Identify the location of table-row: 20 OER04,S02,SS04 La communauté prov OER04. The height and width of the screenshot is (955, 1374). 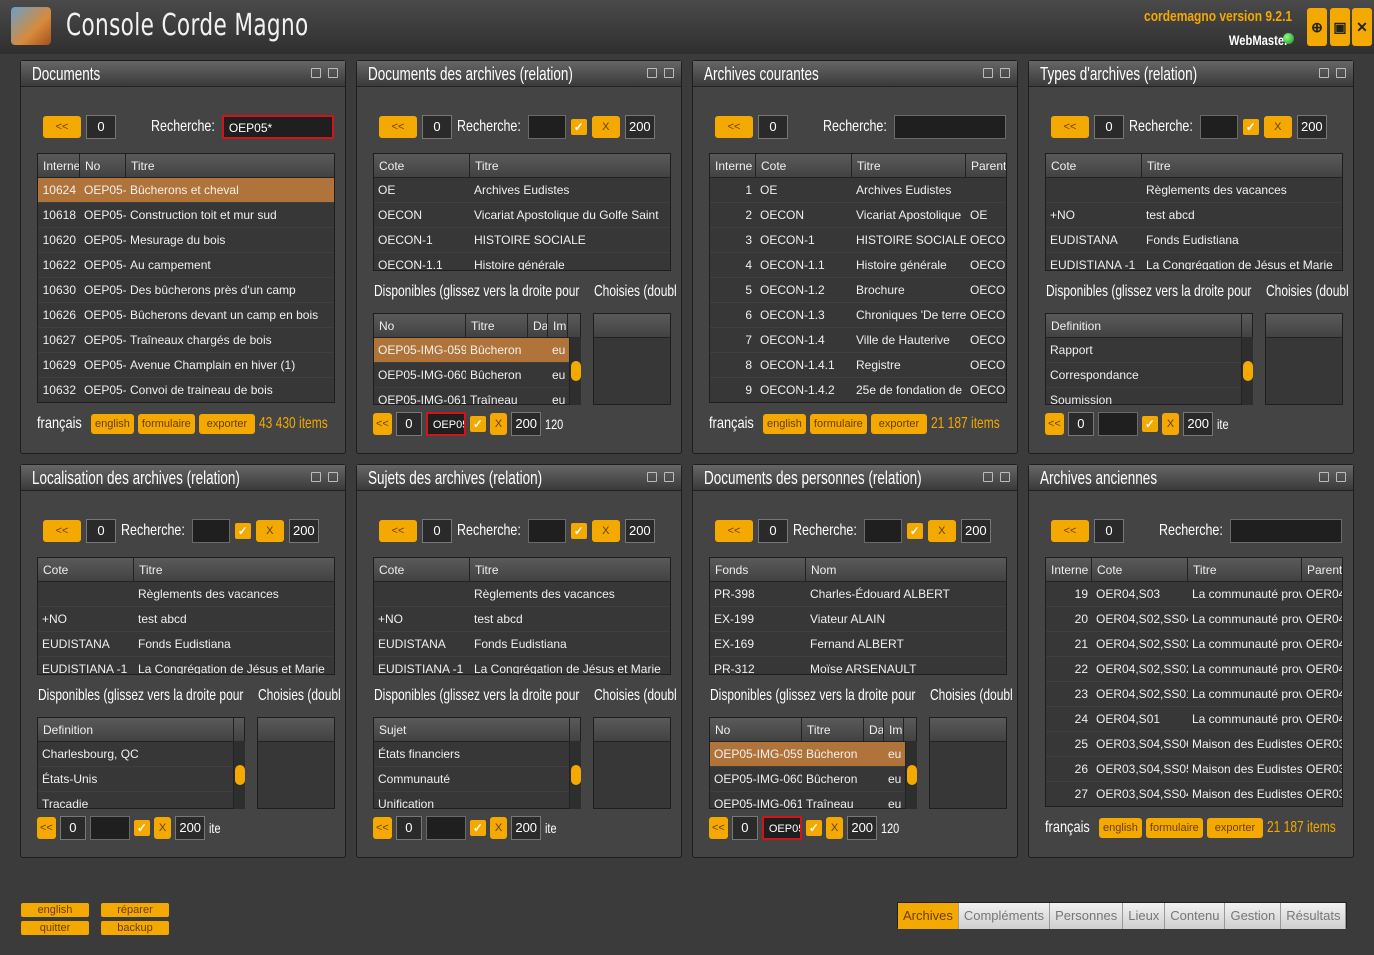
(1194, 619).